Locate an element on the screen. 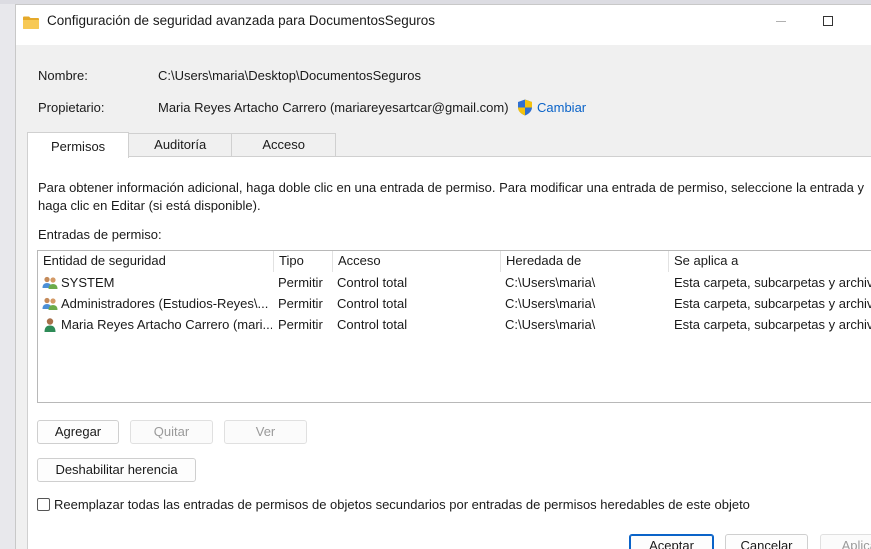  column-header-type: Tipo is located at coordinates (303, 261).